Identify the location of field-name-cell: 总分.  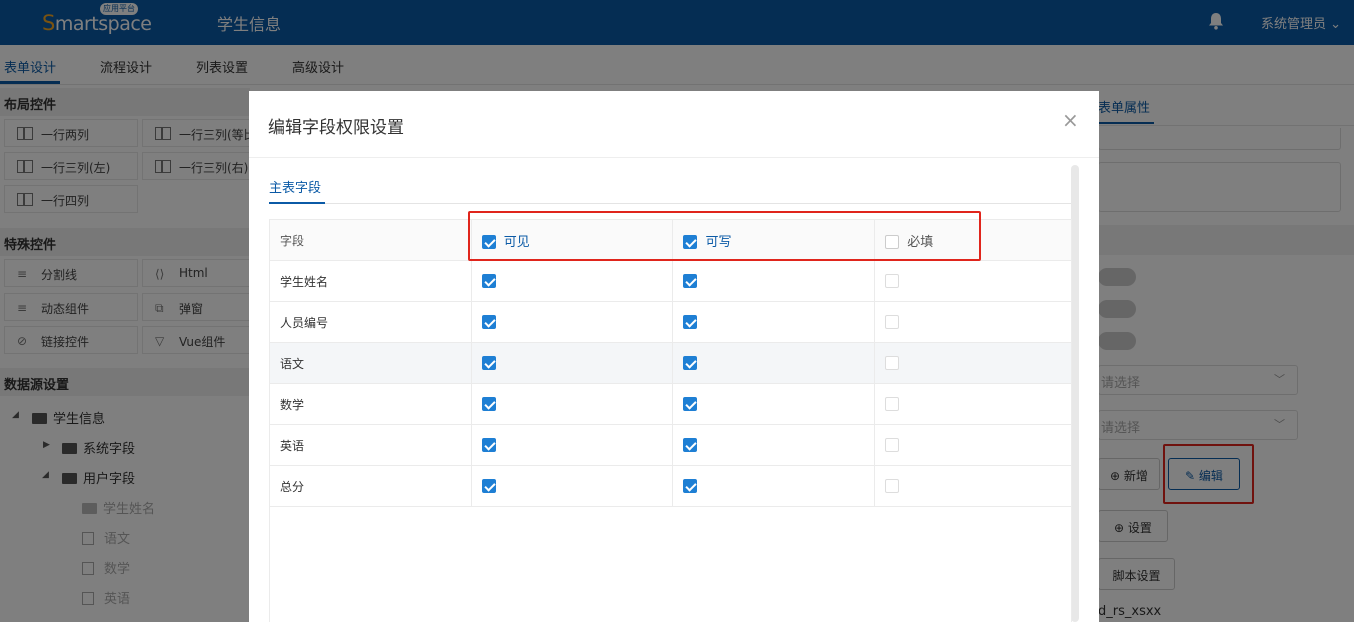
(370, 486).